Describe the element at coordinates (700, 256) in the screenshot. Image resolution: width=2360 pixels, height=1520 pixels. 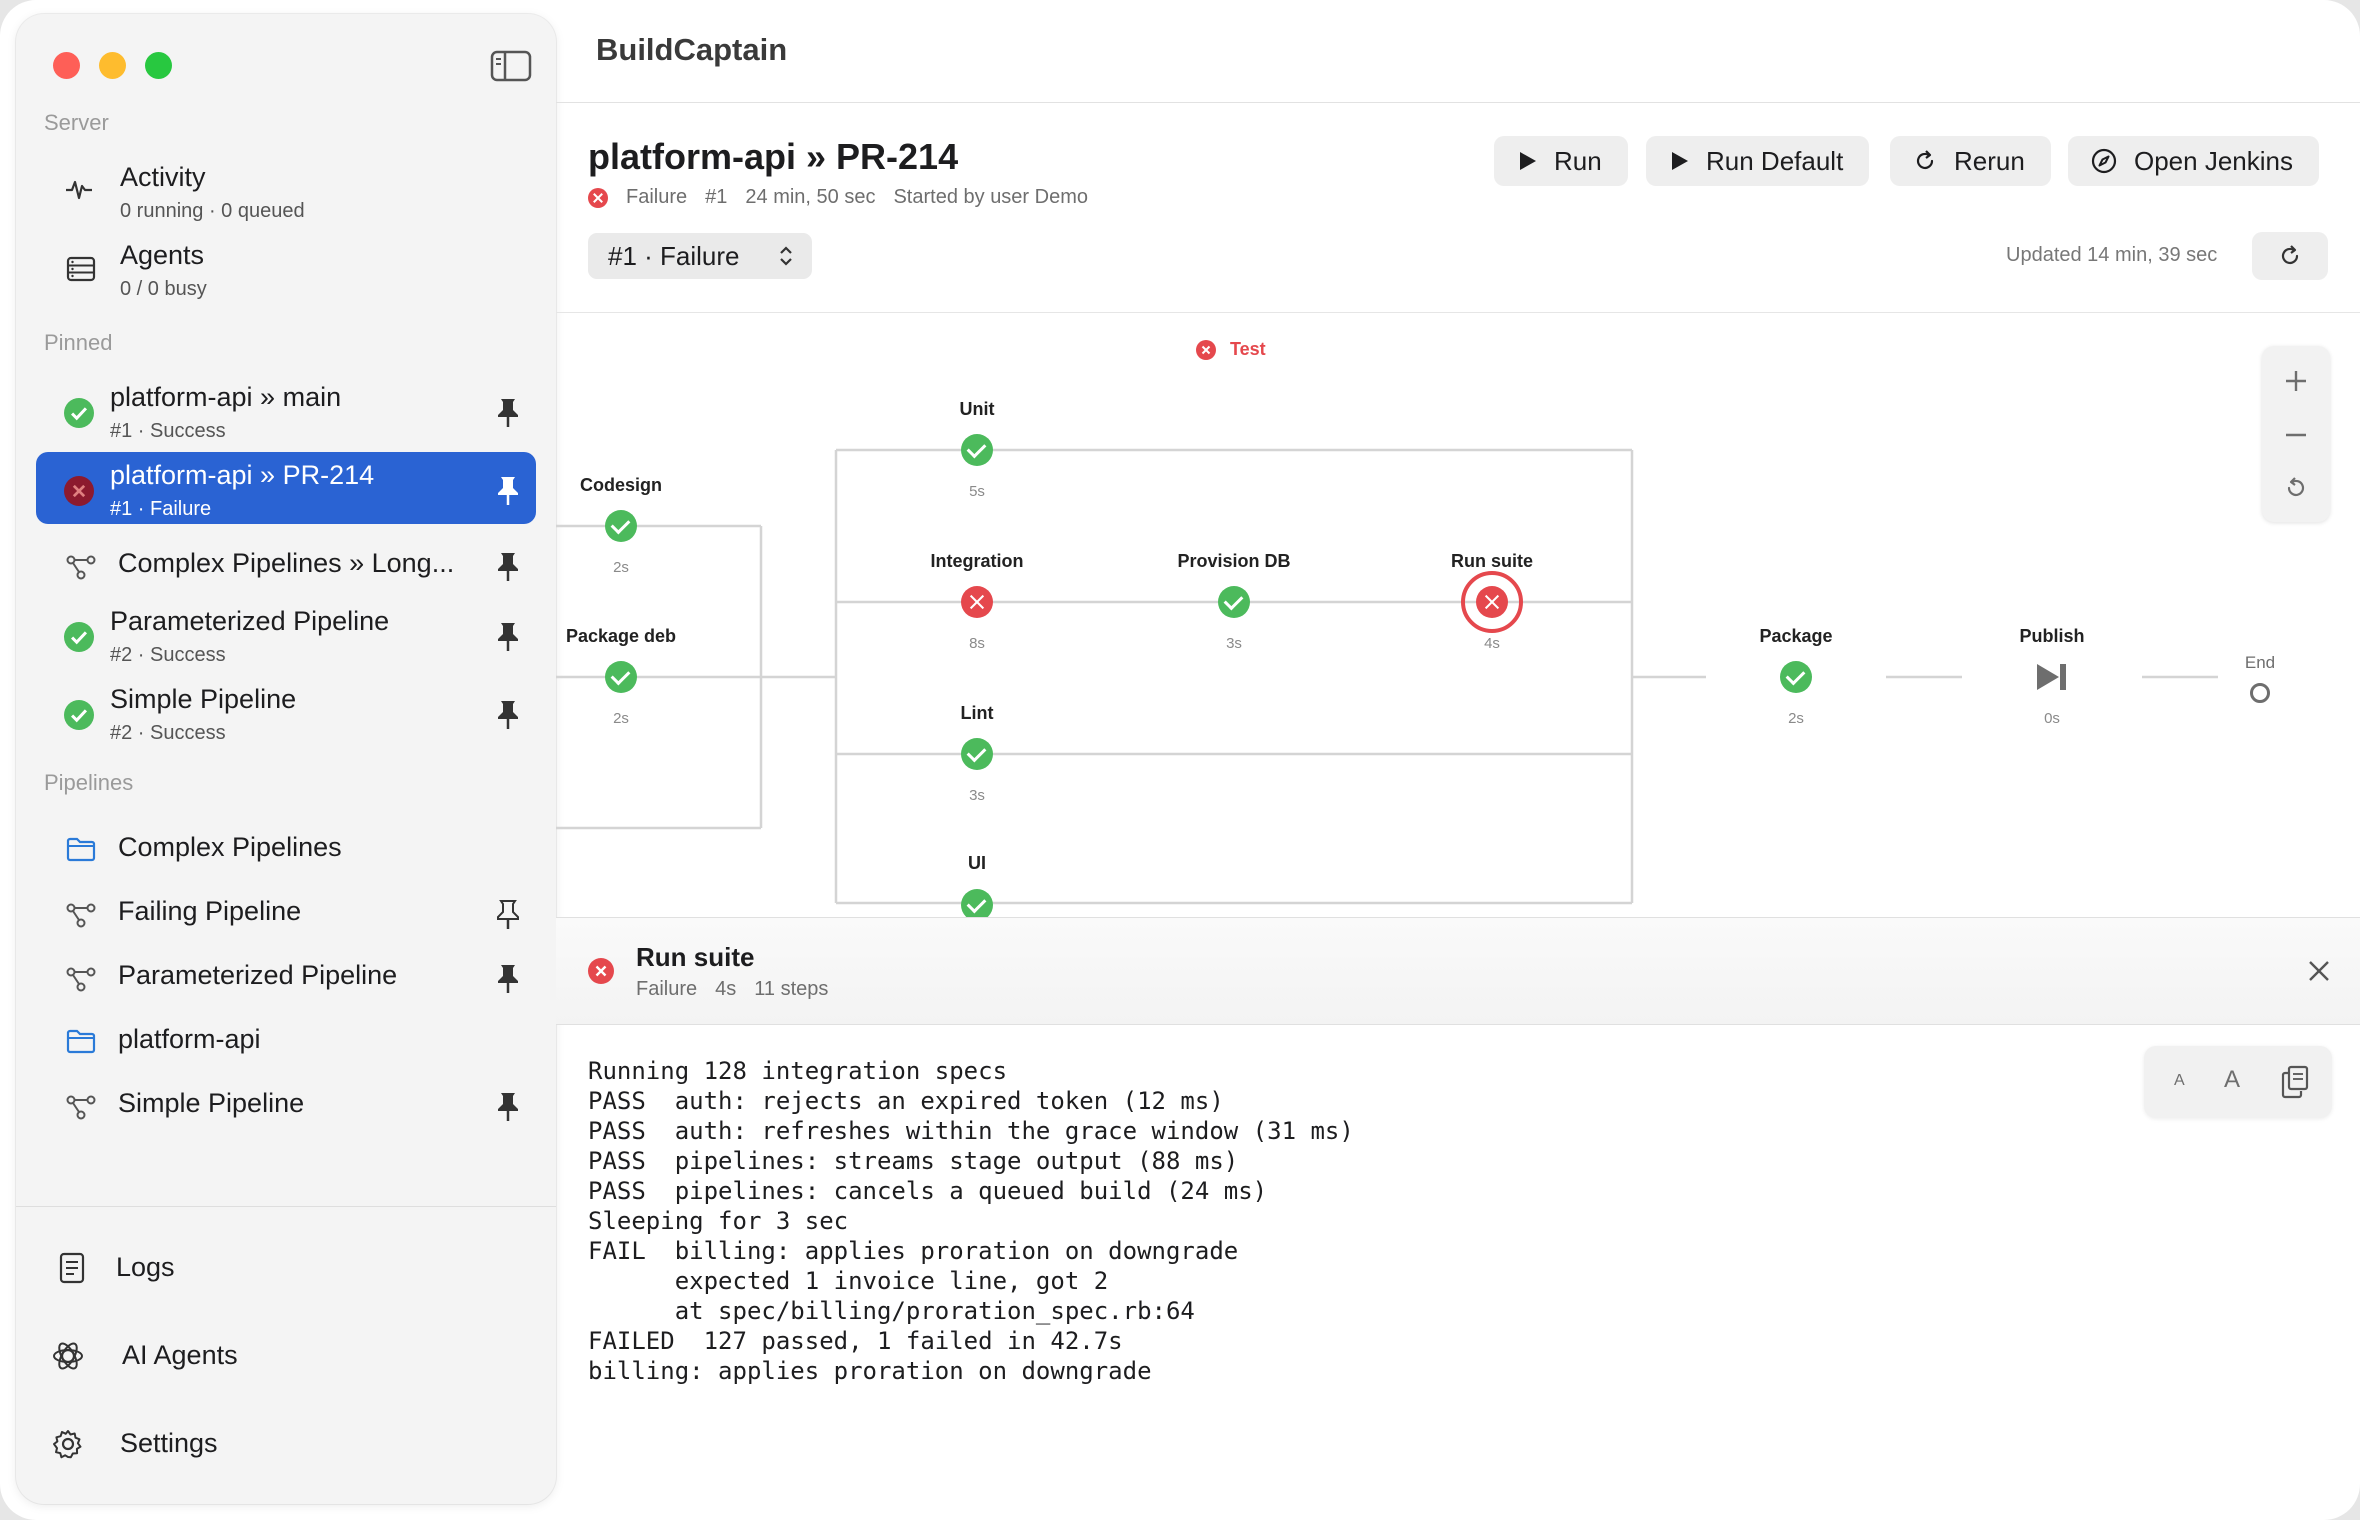
I see `build-select: #1 · Failure` at that location.